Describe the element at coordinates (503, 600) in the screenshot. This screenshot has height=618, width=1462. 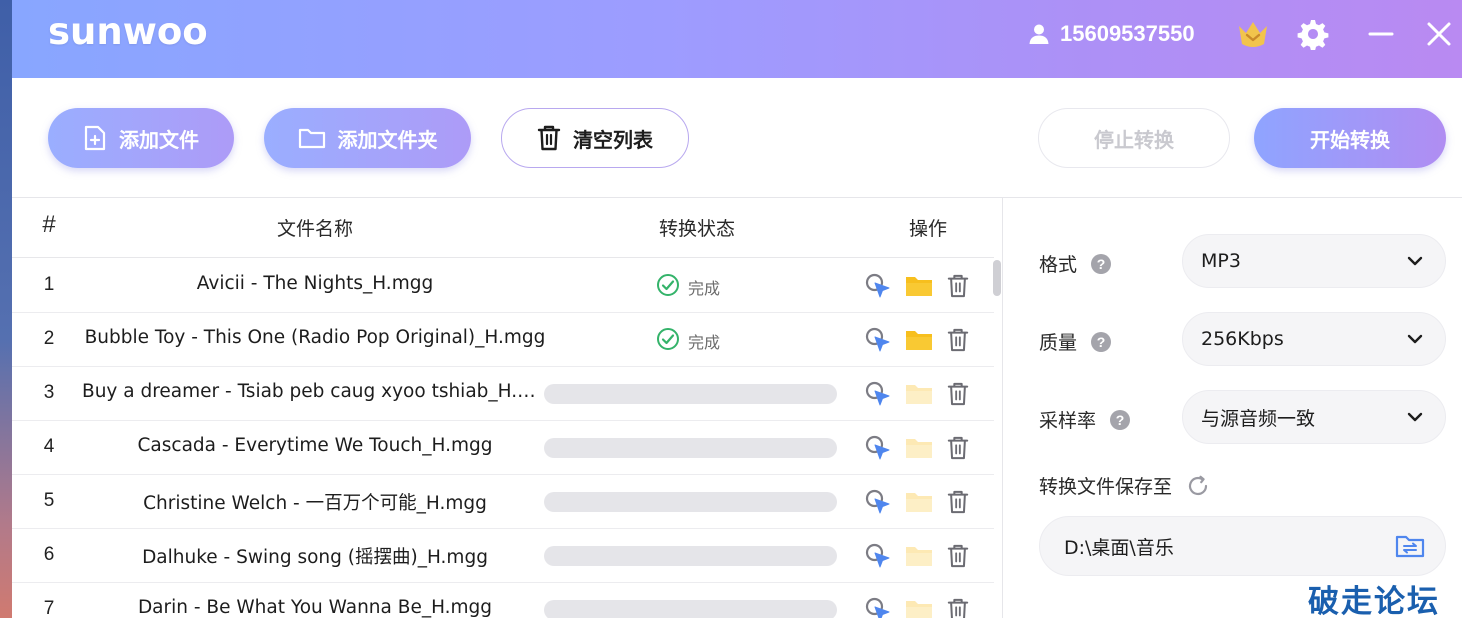
I see `table-row: 7 Darin - Be What You Wanna Be_H.mgg` at that location.